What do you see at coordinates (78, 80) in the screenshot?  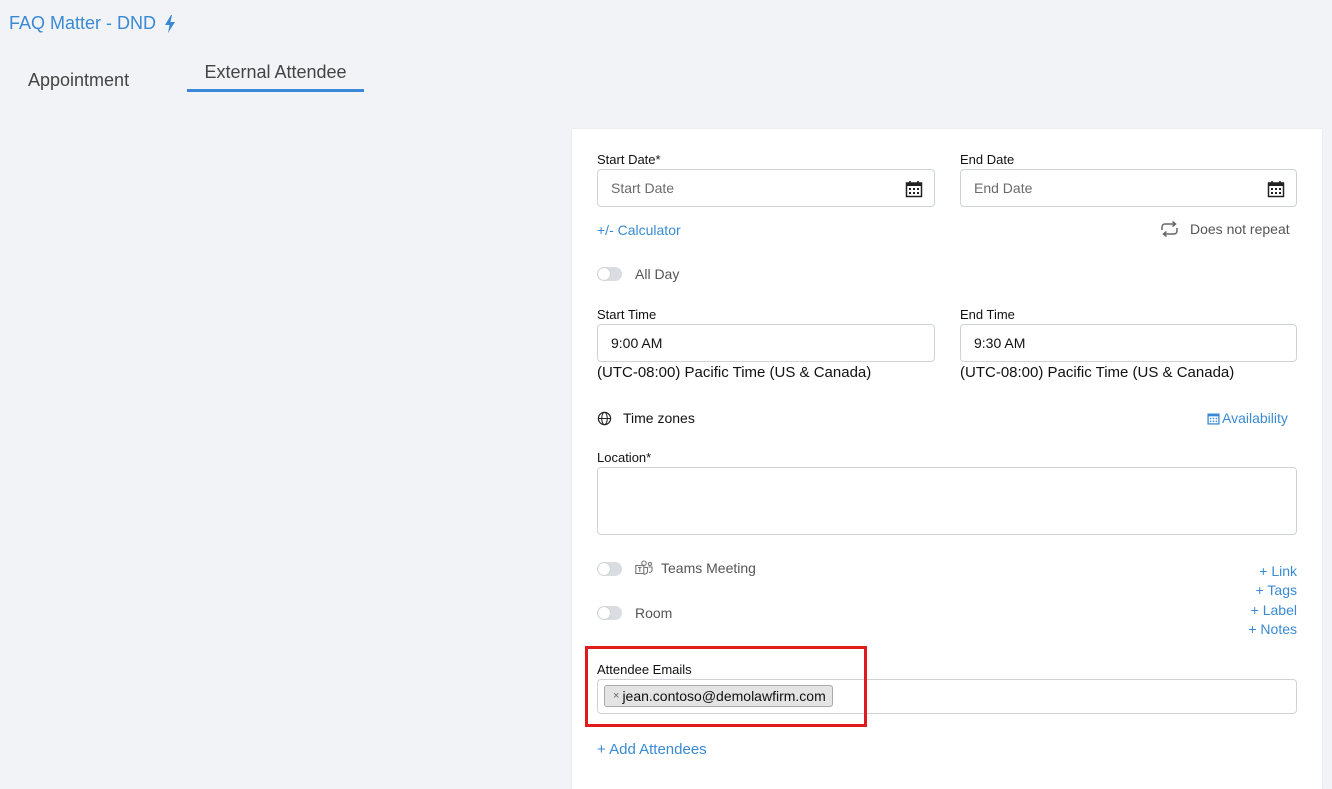 I see `tab-appointment: Appointment` at bounding box center [78, 80].